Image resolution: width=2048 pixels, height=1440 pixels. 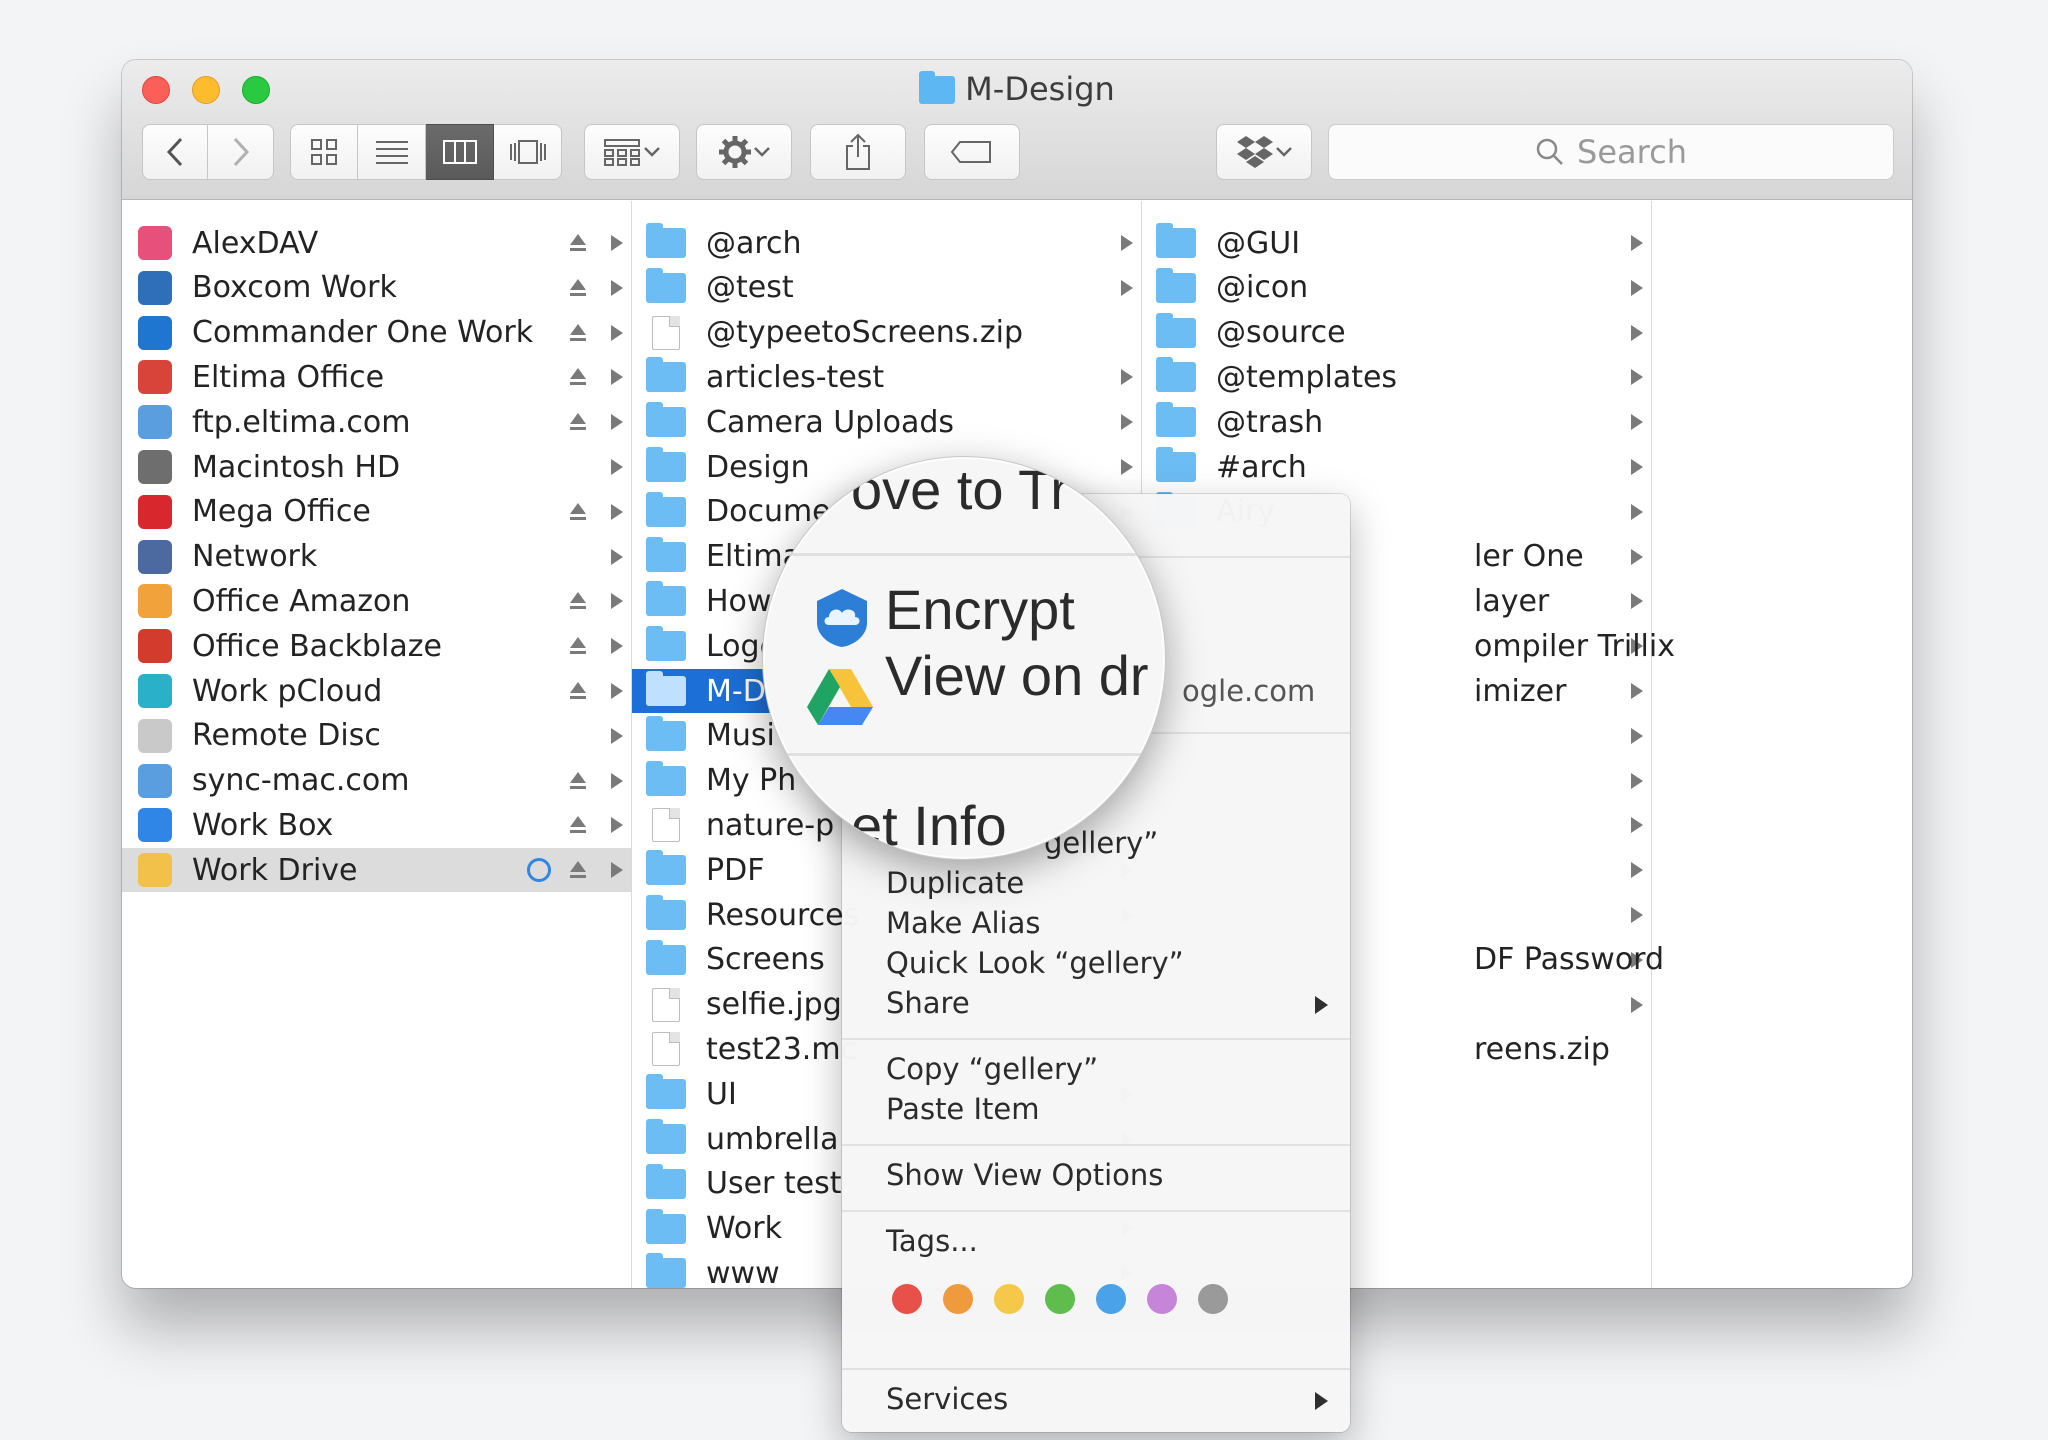 I want to click on sidebar-item: AlexDAV, so click(x=376, y=243).